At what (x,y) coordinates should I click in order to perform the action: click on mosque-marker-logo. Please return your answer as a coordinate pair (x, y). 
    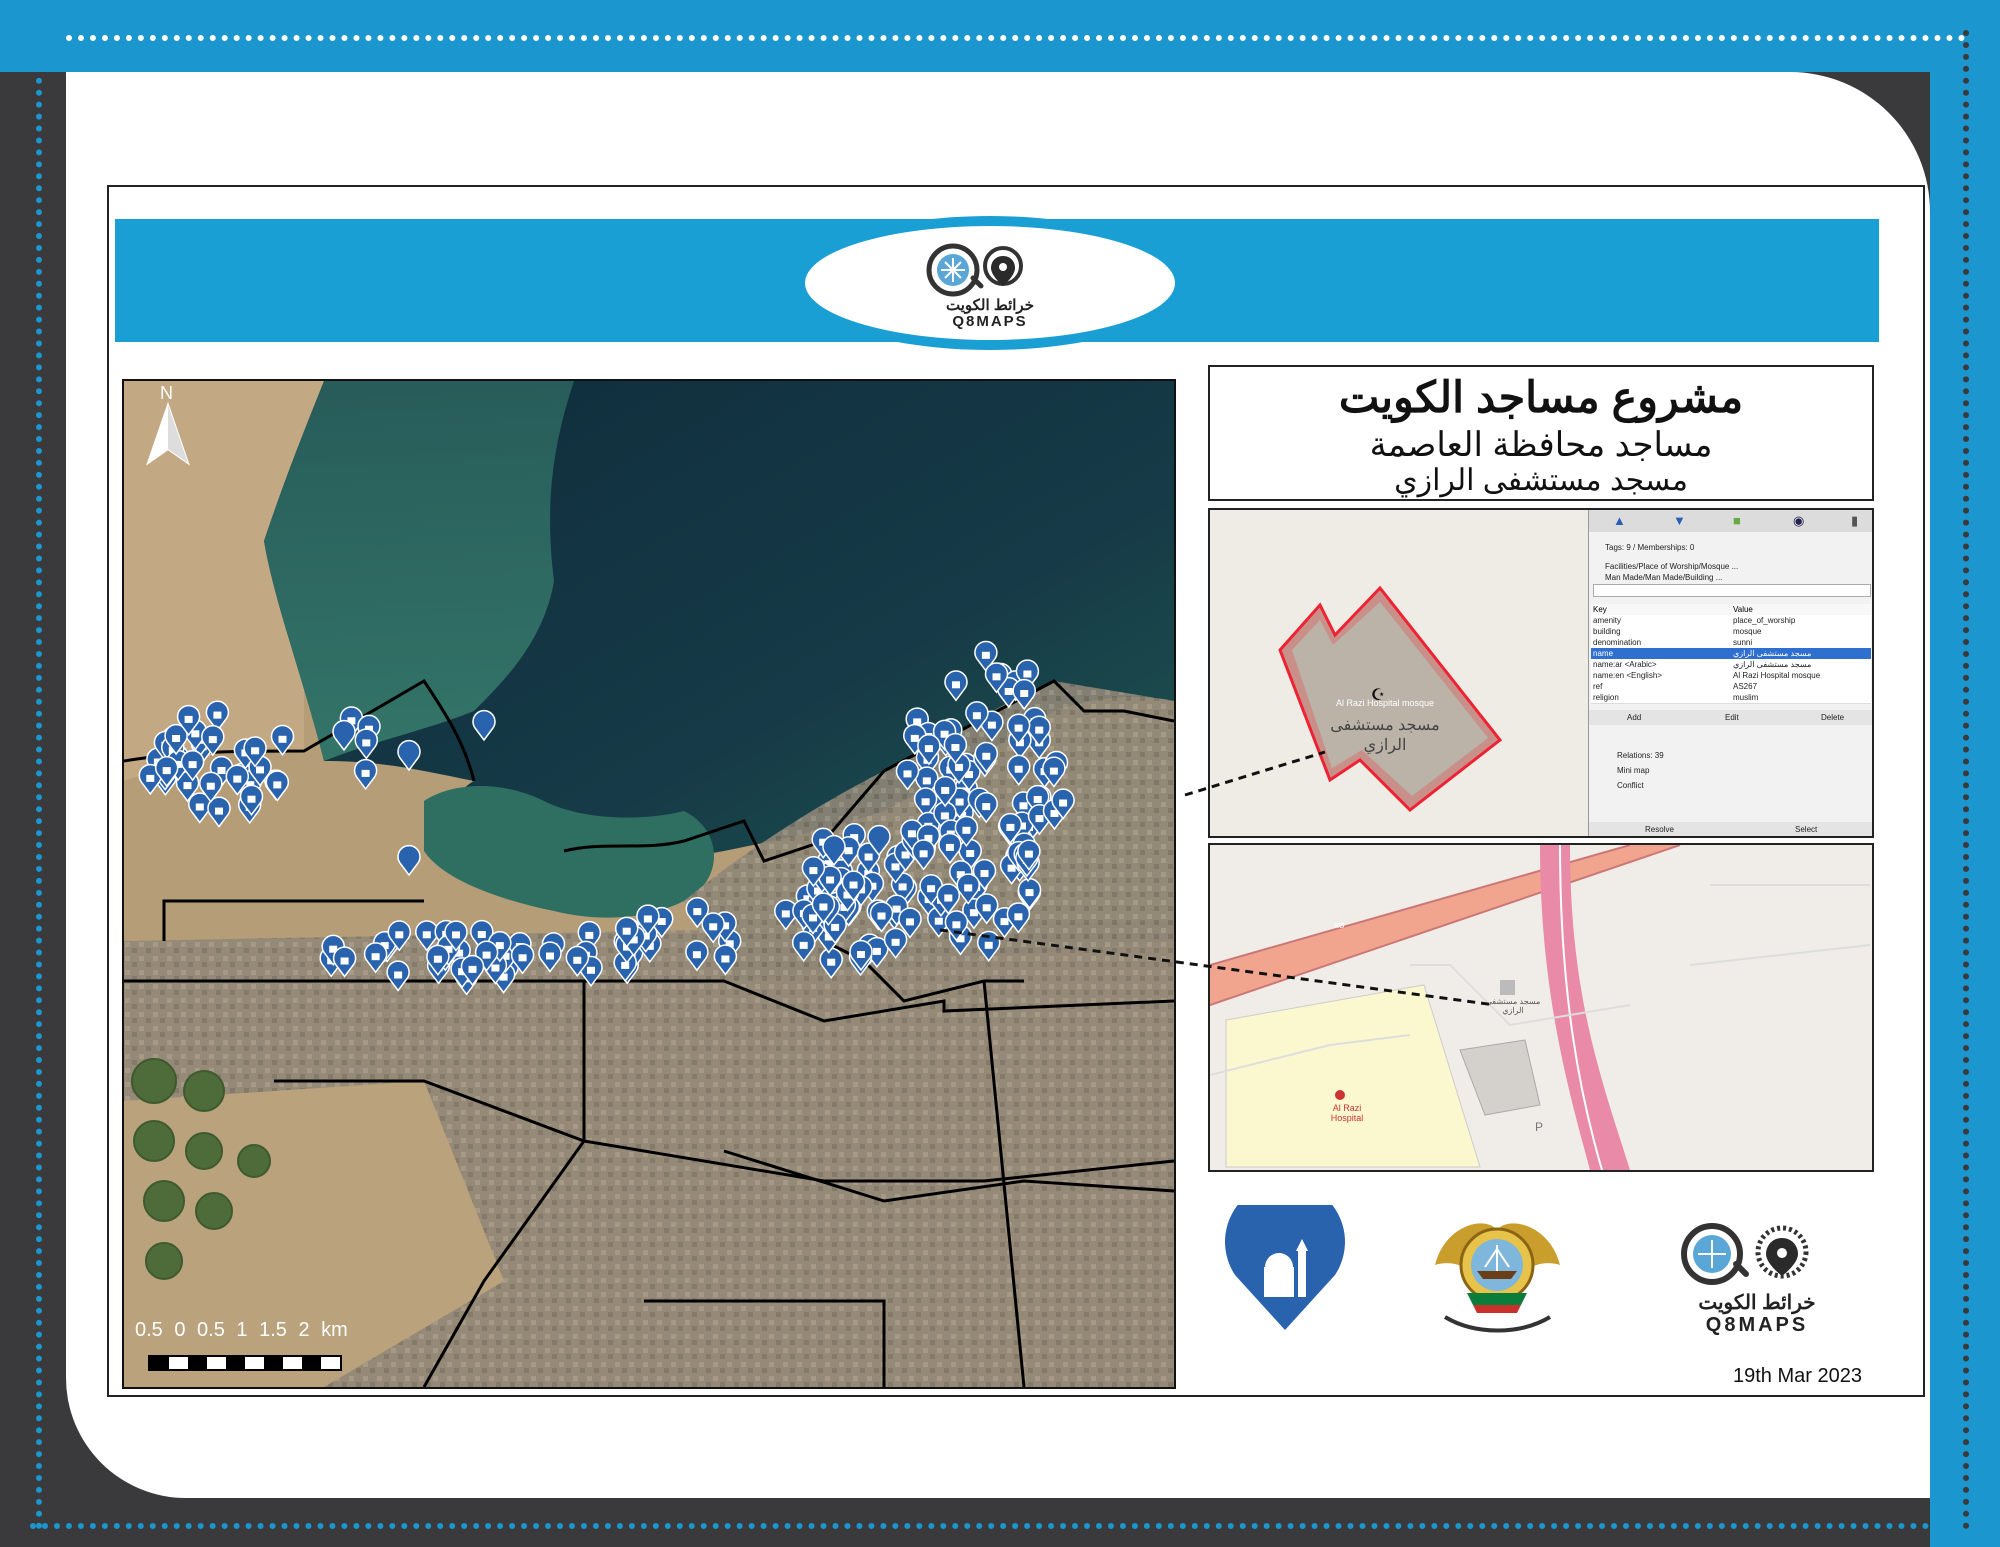
    Looking at the image, I should click on (1285, 1258).